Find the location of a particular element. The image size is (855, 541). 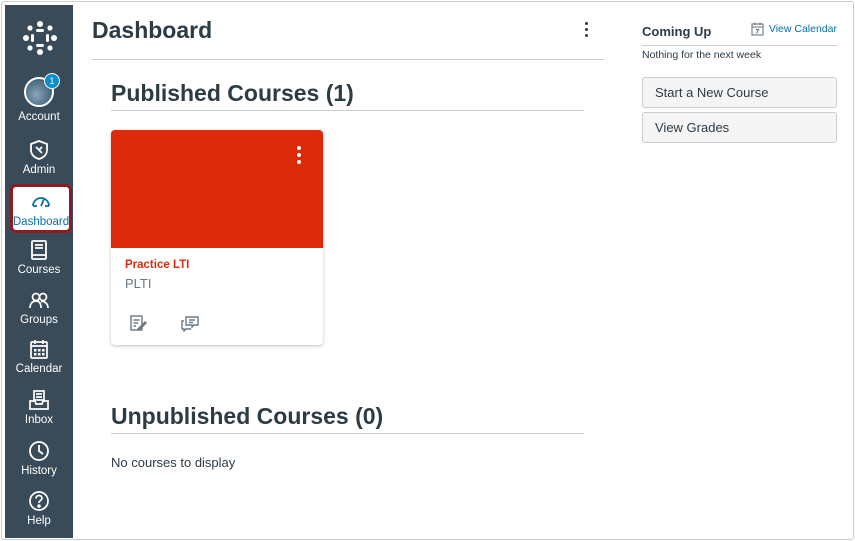

nav-item-label: Groups is located at coordinates (39, 320).